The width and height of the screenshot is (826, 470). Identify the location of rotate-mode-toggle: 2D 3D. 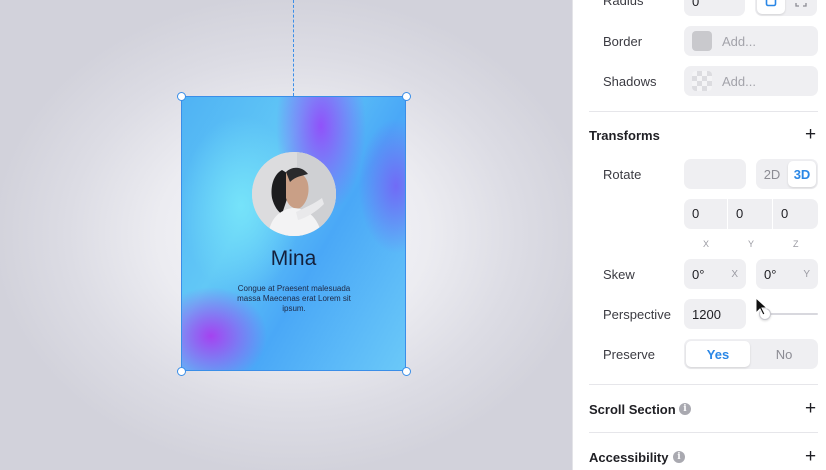
(787, 174).